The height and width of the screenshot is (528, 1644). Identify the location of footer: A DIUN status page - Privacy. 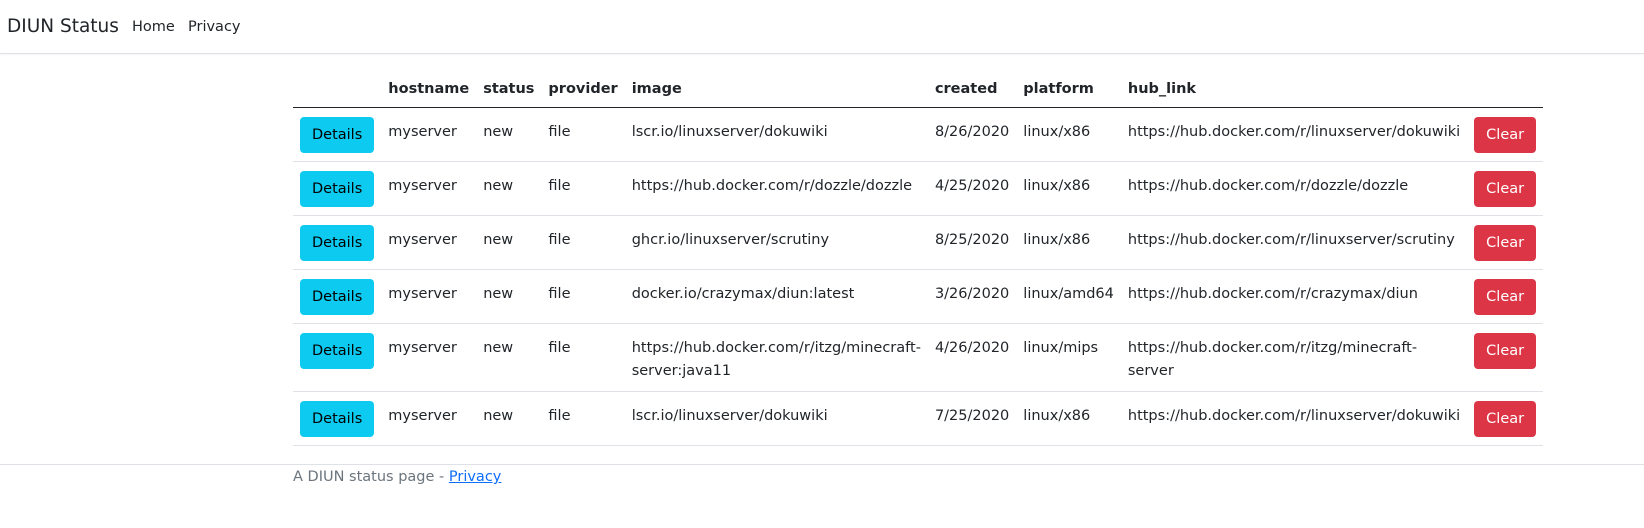
(822, 496).